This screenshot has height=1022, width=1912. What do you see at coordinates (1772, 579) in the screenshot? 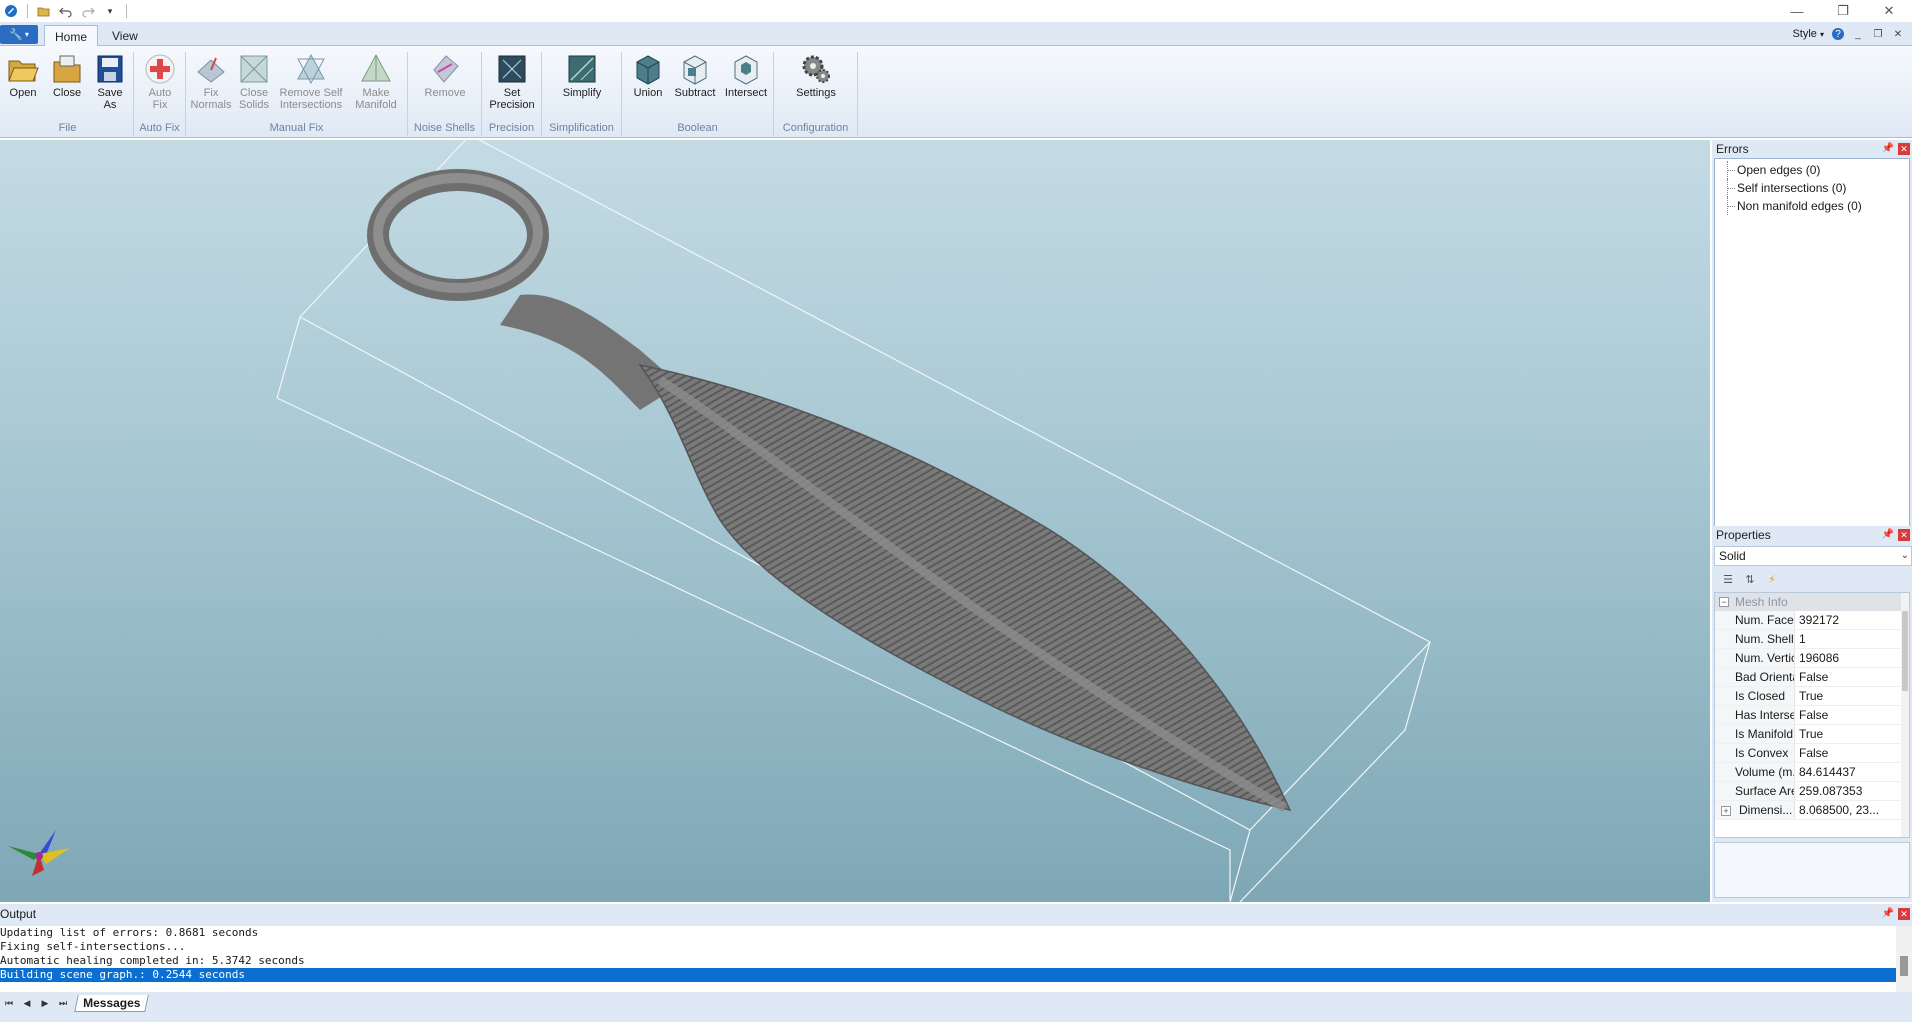
I see `events-lightning-icon: ⚡` at bounding box center [1772, 579].